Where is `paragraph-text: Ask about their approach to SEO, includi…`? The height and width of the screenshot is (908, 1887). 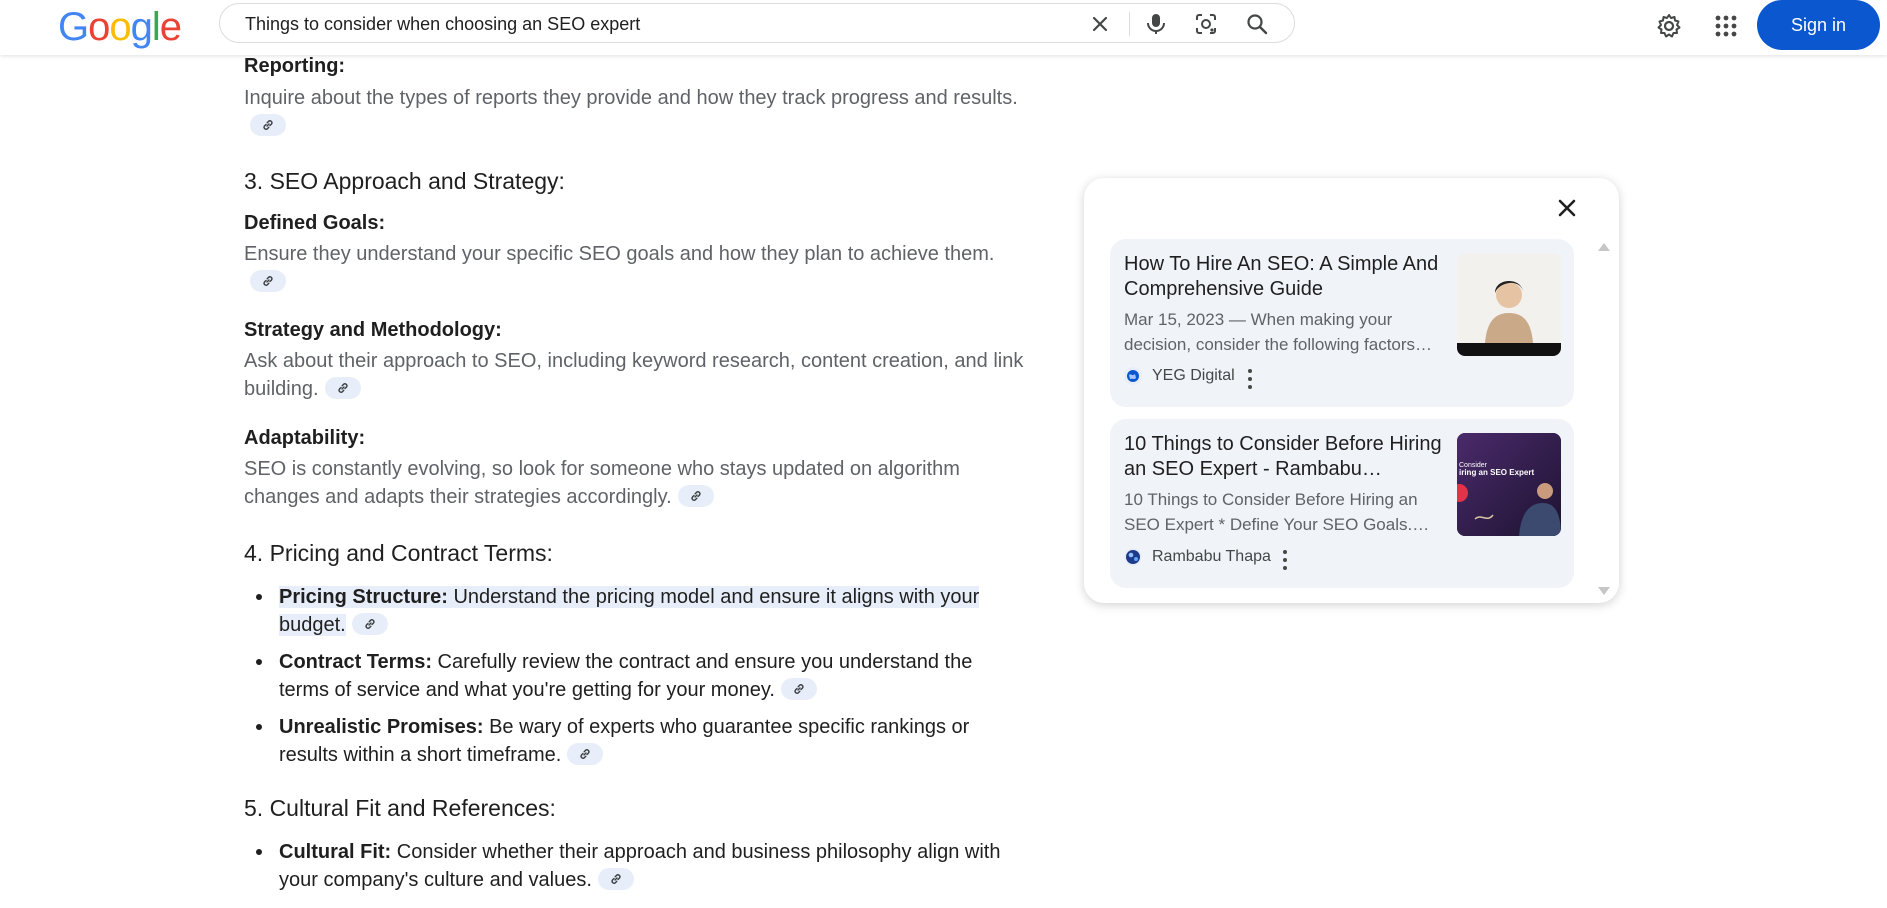 paragraph-text: Ask about their approach to SEO, includi… is located at coordinates (634, 375).